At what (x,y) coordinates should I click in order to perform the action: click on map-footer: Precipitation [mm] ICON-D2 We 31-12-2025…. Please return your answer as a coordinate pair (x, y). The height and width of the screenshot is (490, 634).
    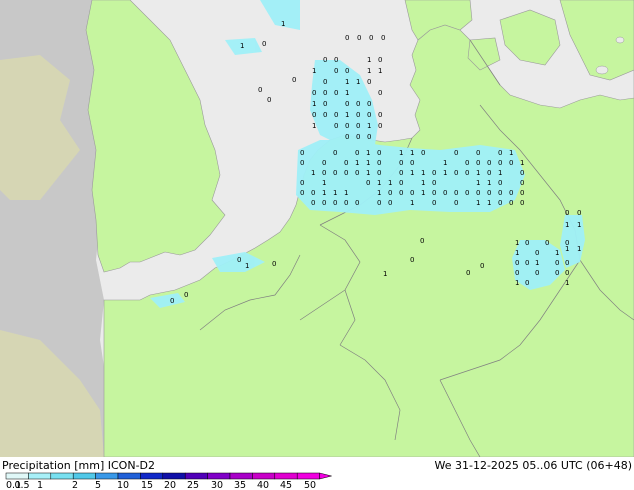
    Looking at the image, I should click on (317, 473).